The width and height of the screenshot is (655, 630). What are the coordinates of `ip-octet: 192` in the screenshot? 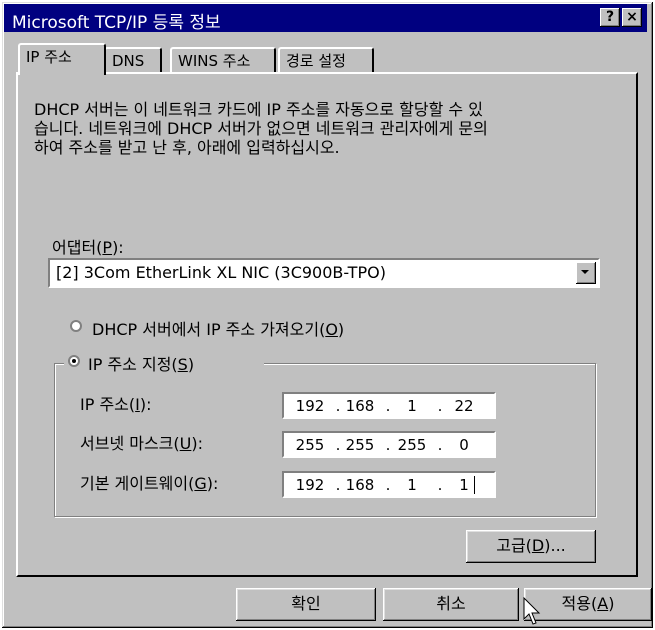 It's located at (310, 406).